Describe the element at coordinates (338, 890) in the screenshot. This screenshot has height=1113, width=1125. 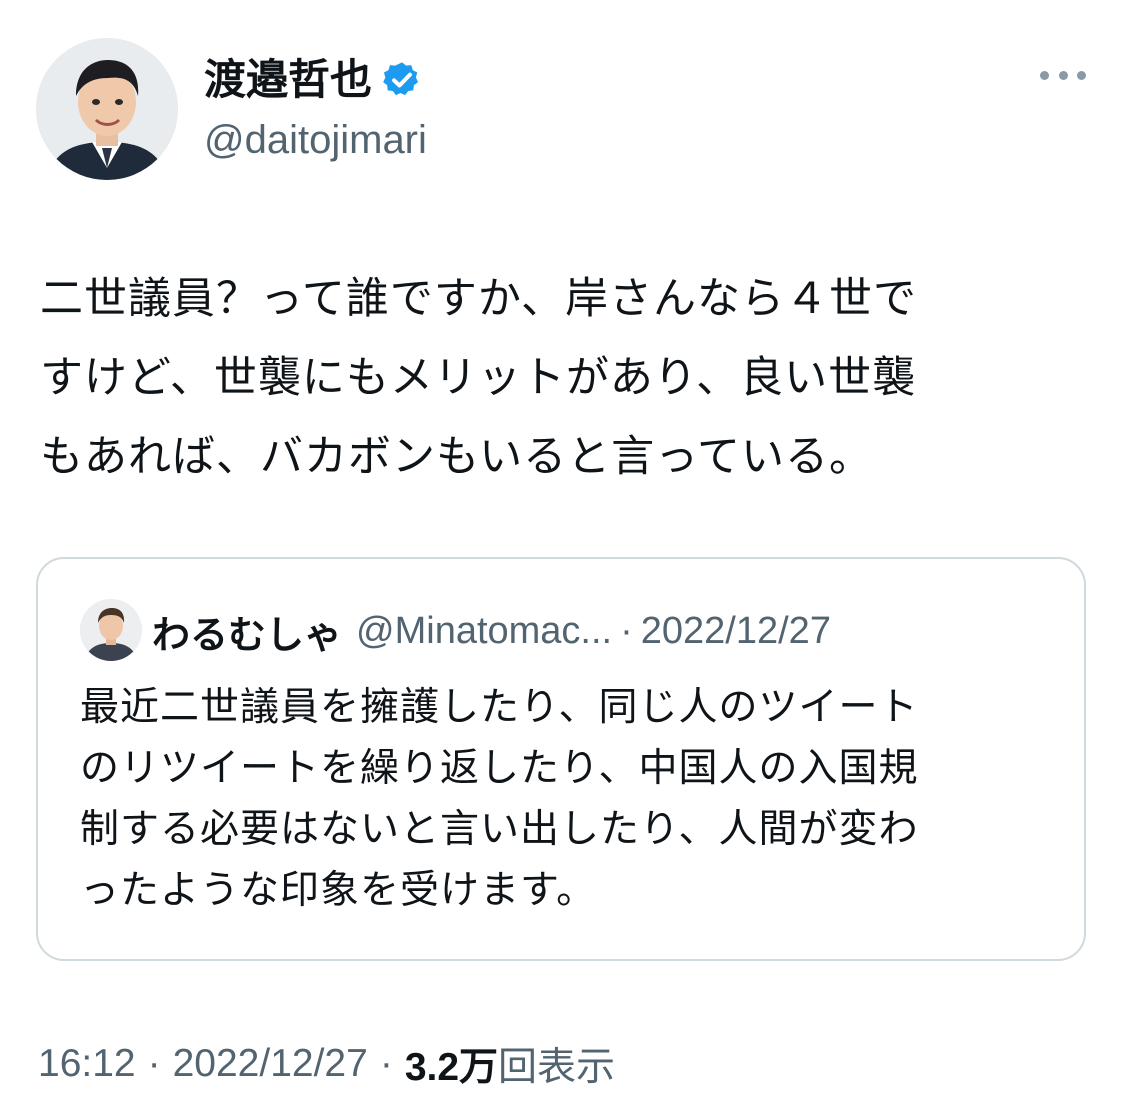
I see `quoted-text-line: ったような印象を受けます。` at that location.